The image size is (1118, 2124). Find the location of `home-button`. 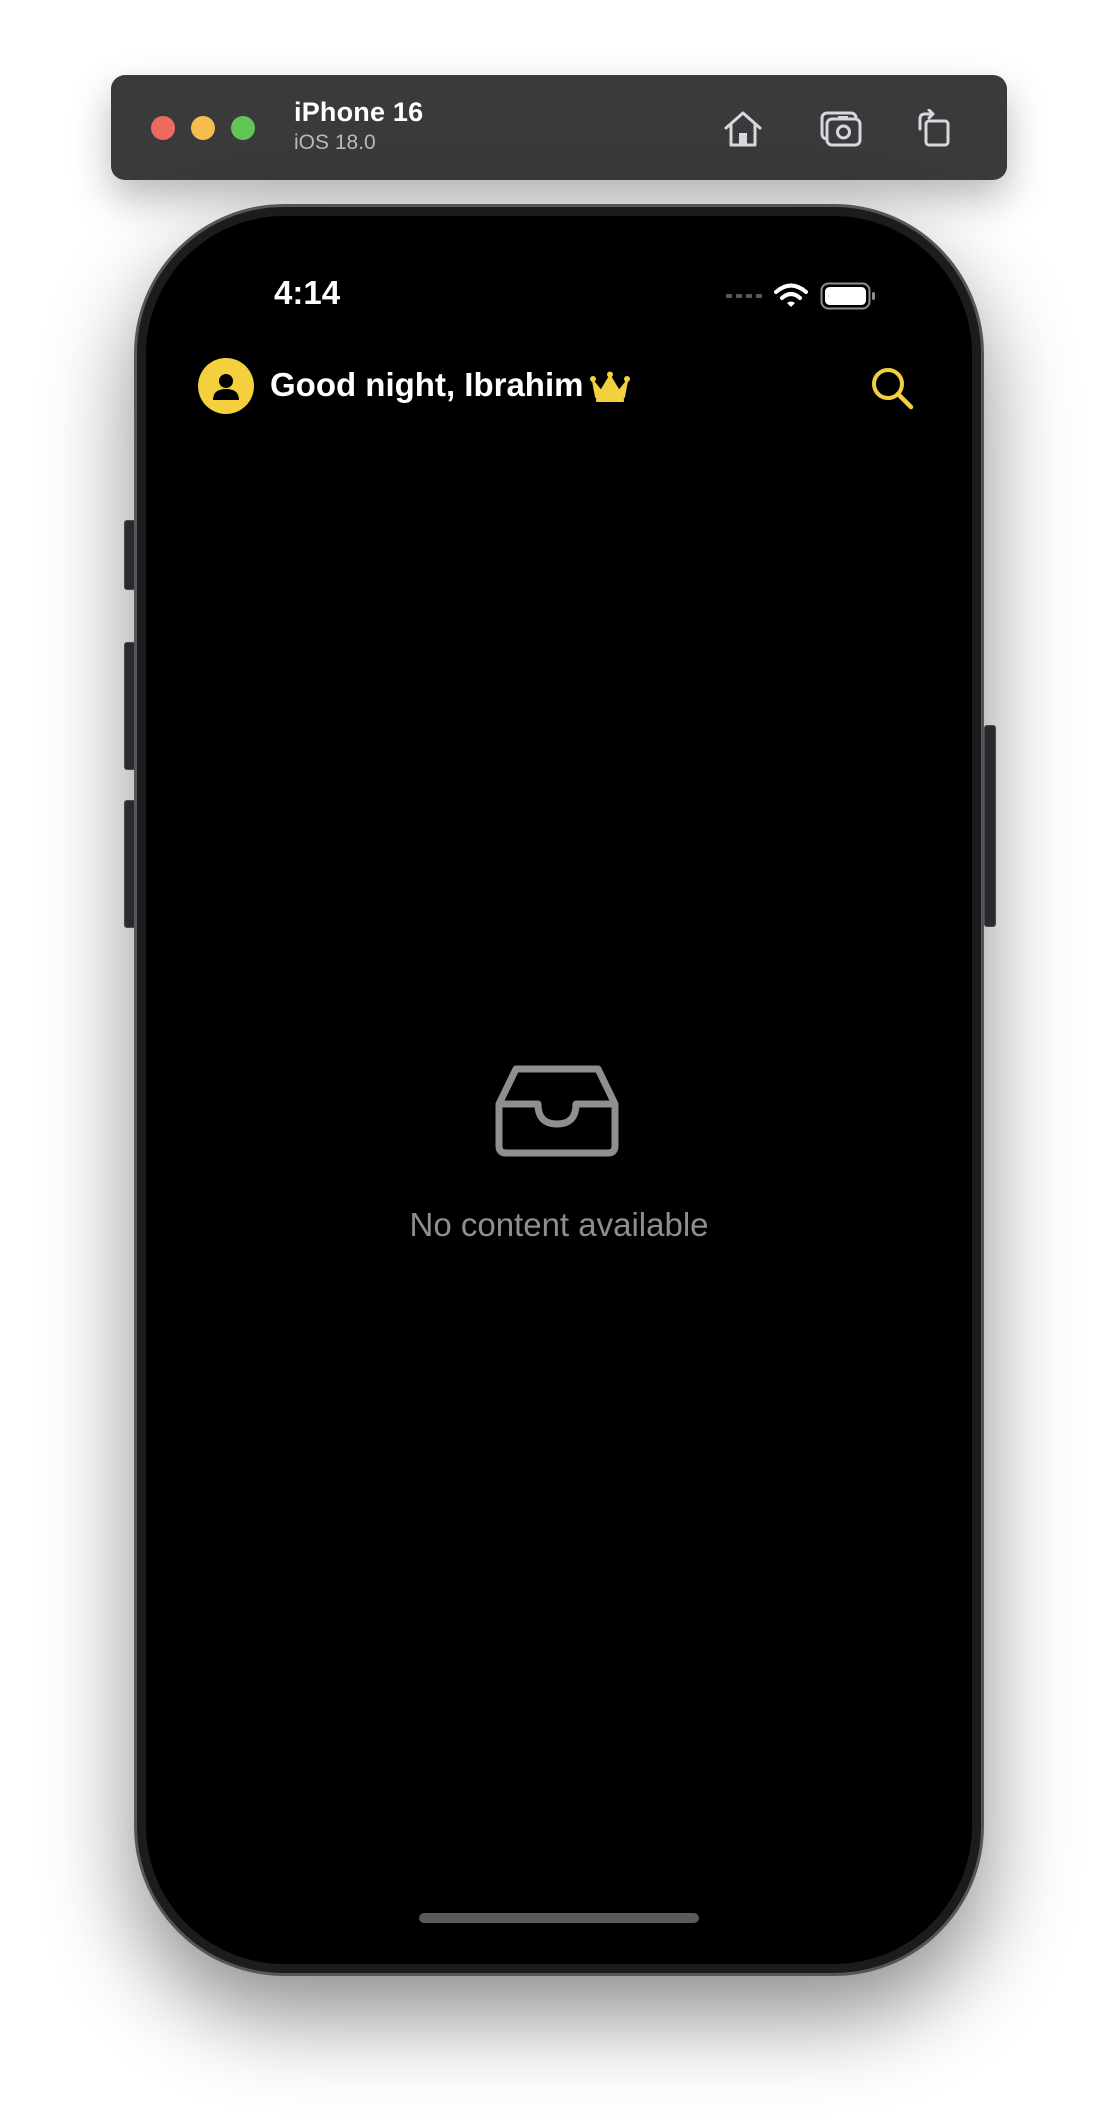

home-button is located at coordinates (743, 129).